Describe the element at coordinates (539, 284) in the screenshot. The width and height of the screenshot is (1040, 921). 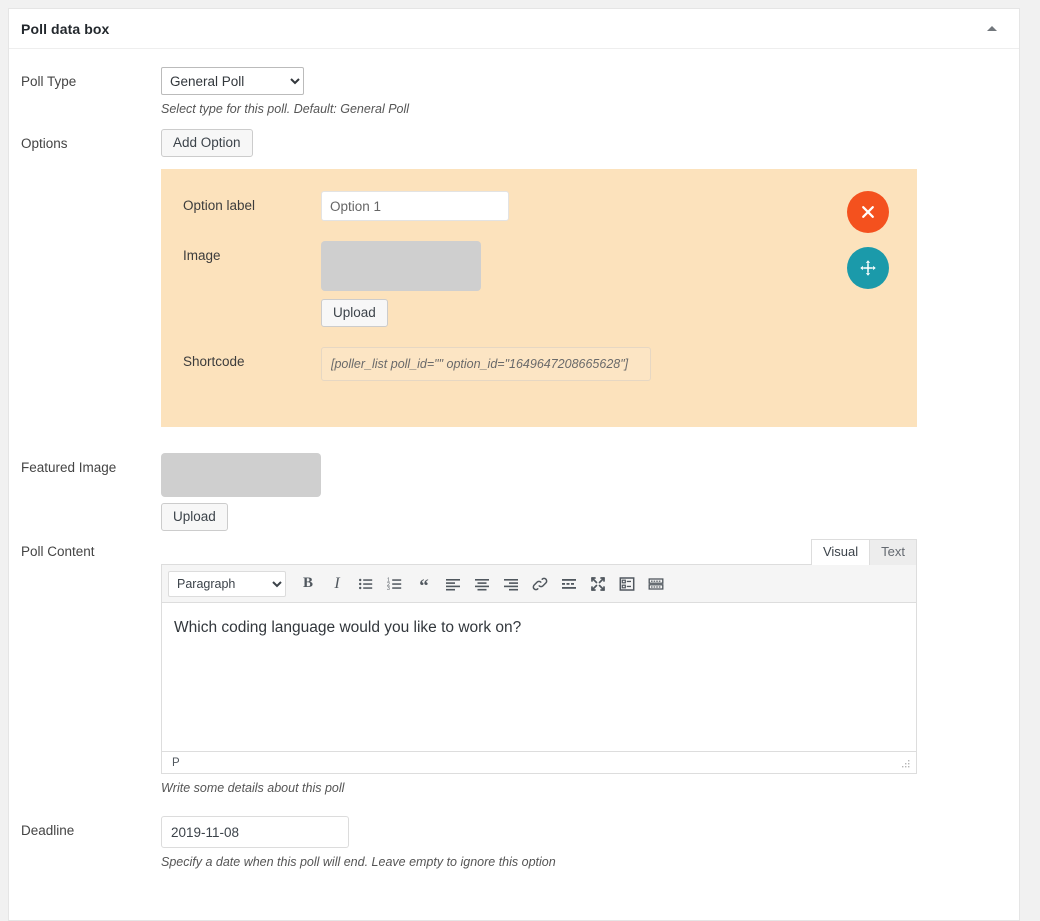
I see `option-image-row: Image Upload` at that location.